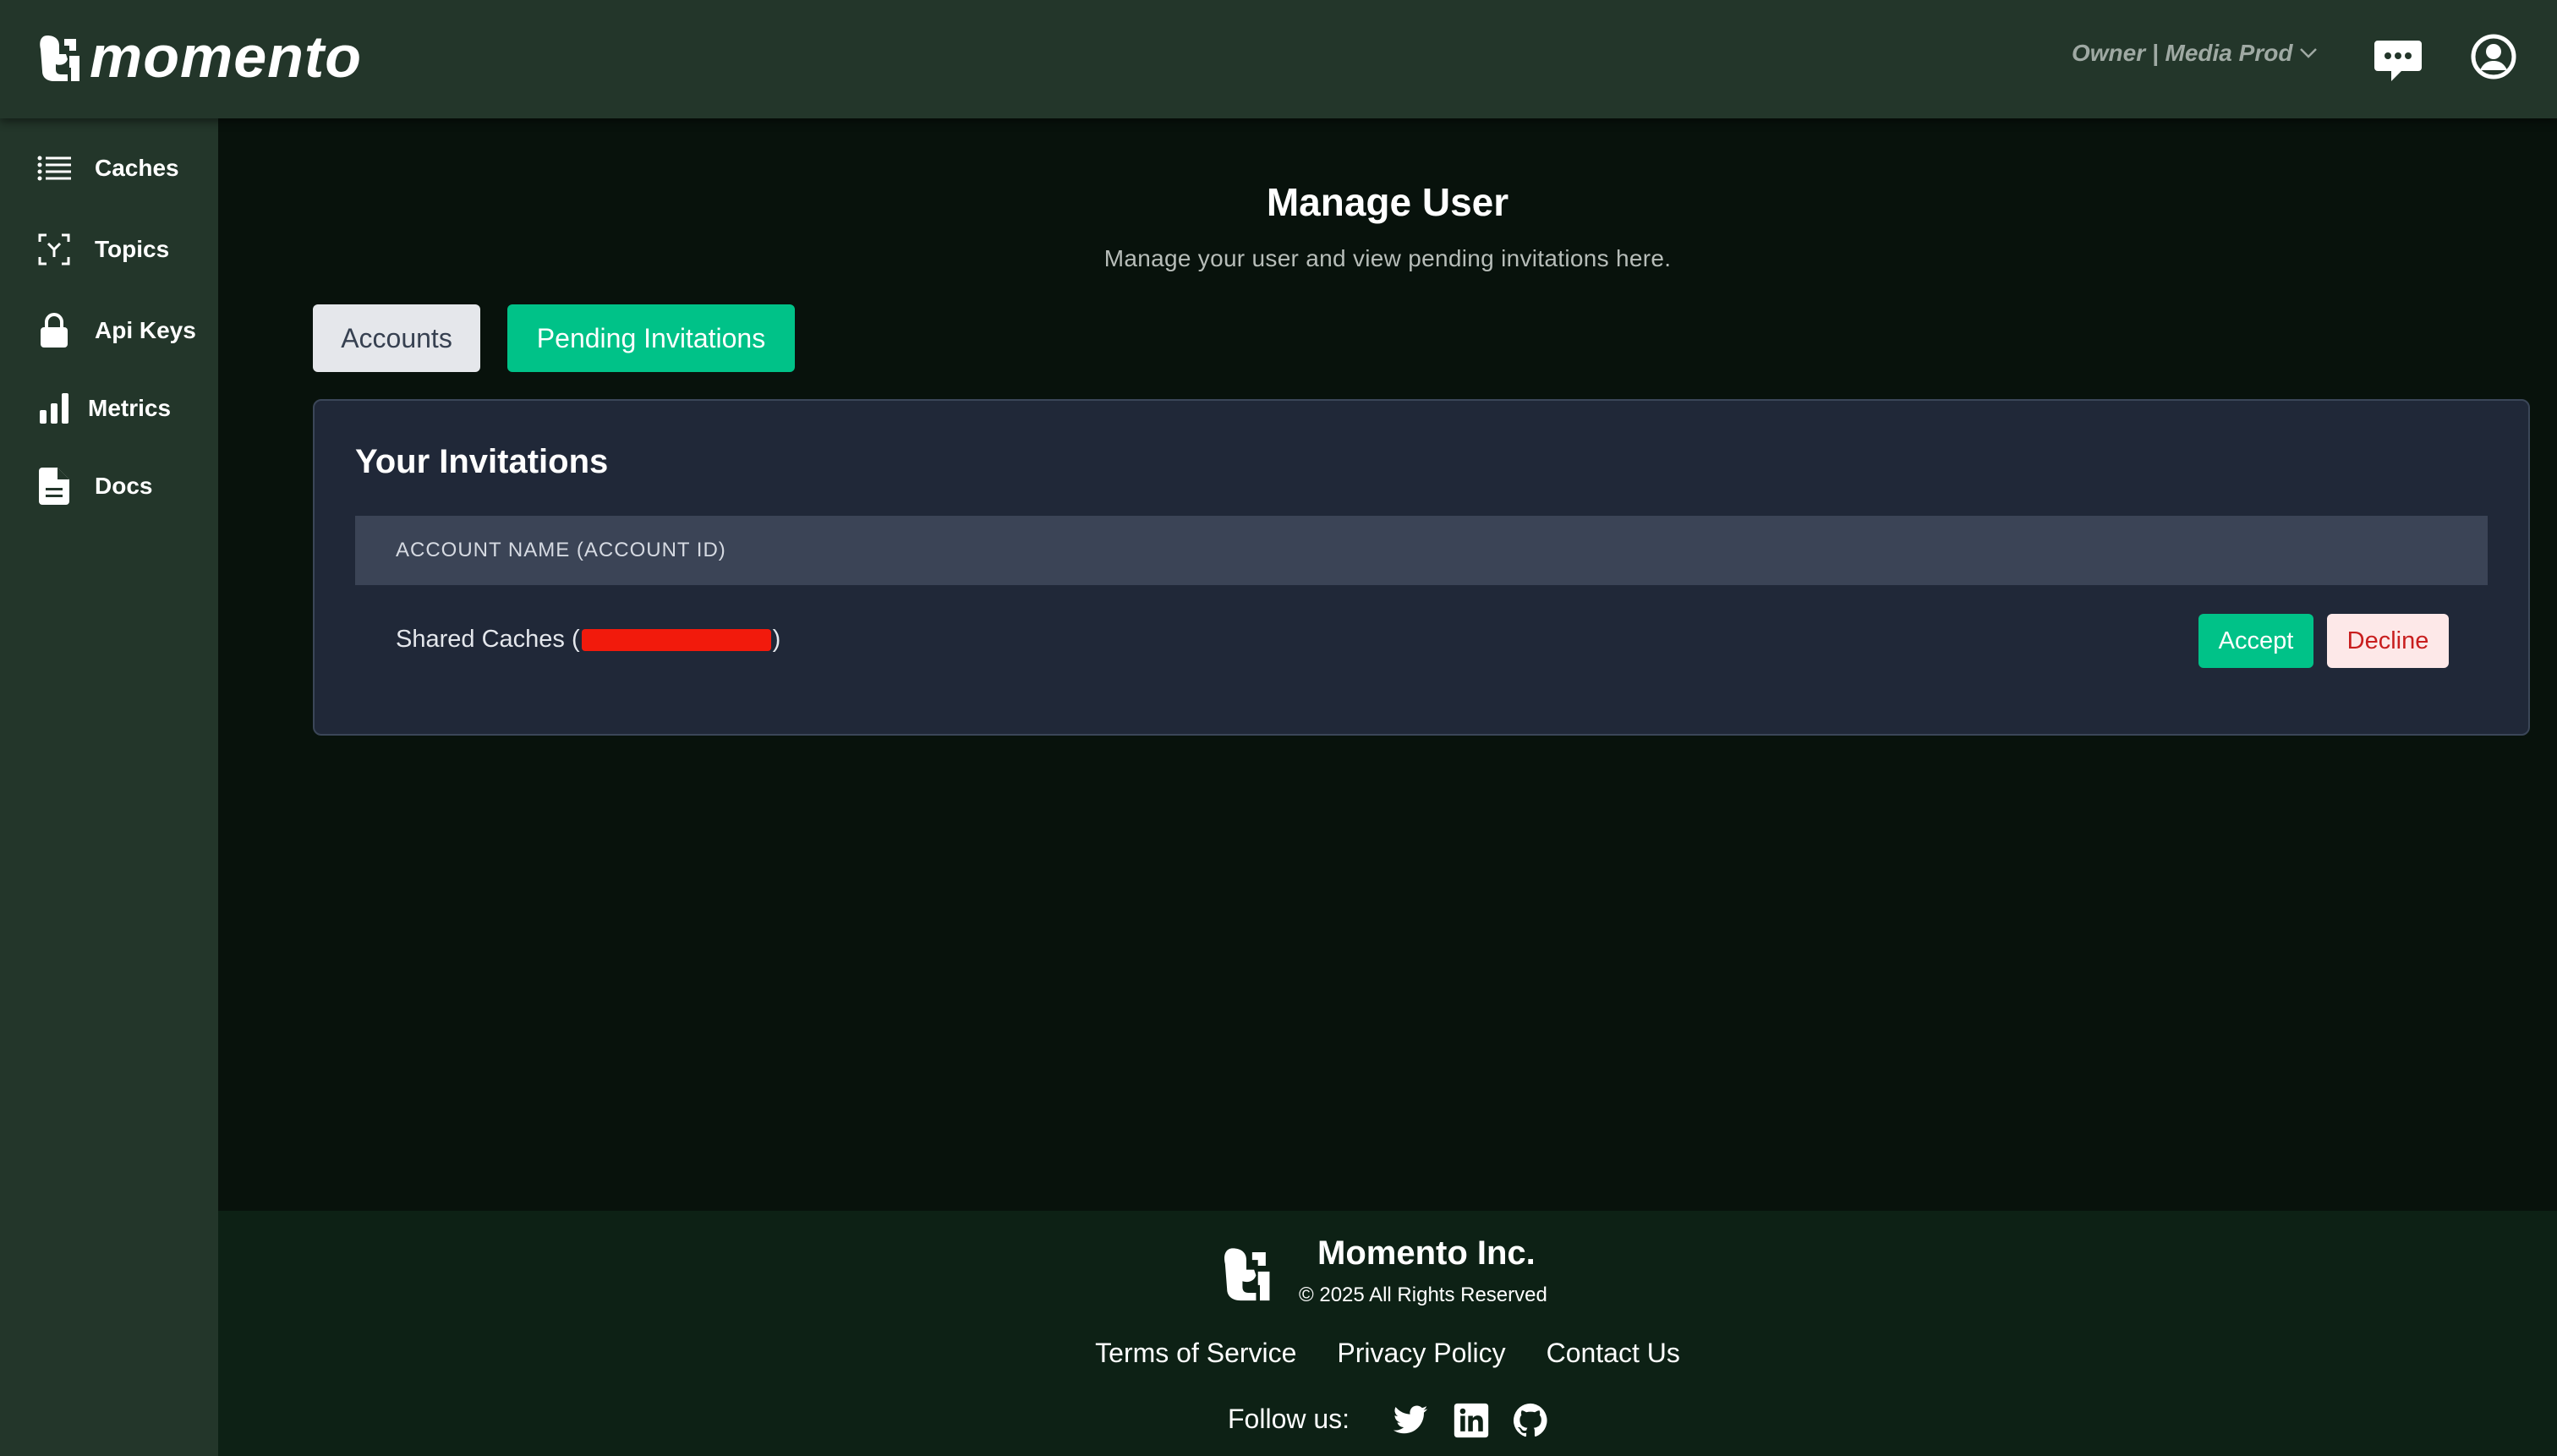  I want to click on invitation-account: Shared Caches (), so click(588, 640).